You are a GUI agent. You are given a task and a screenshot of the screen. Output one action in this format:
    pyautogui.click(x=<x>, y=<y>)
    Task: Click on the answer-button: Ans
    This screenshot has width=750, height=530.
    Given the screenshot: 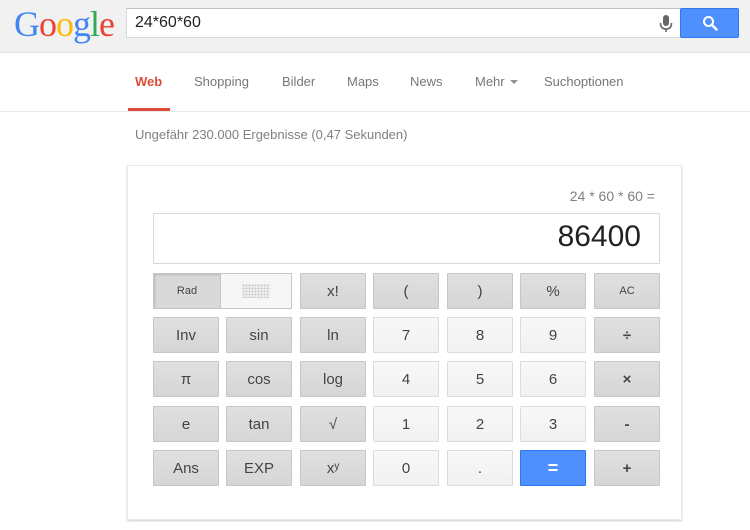 What is the action you would take?
    pyautogui.click(x=186, y=468)
    